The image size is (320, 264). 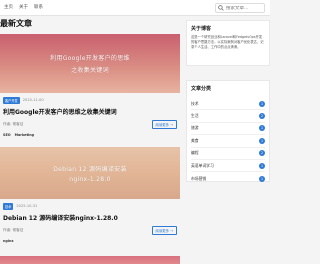 I want to click on category-badge: 技术, so click(x=8, y=206).